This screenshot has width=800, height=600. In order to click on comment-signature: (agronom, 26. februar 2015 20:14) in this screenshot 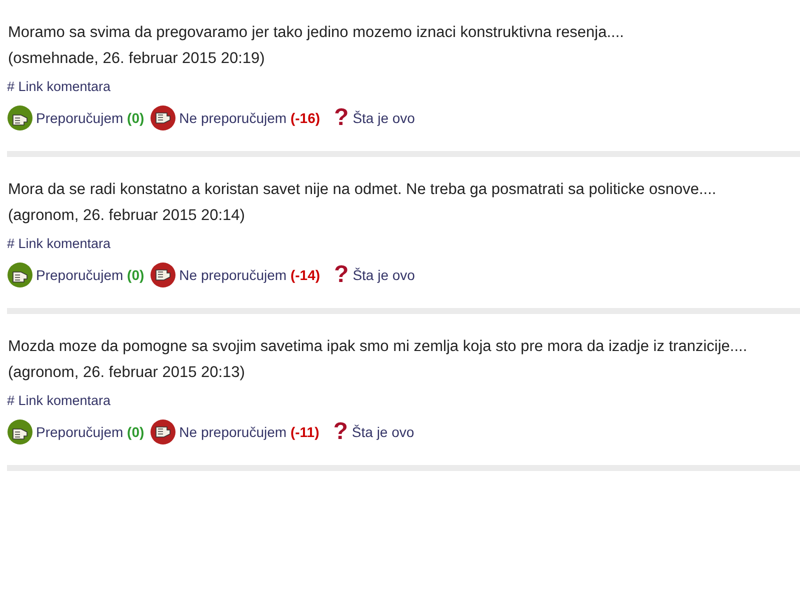, I will do `click(127, 216)`.